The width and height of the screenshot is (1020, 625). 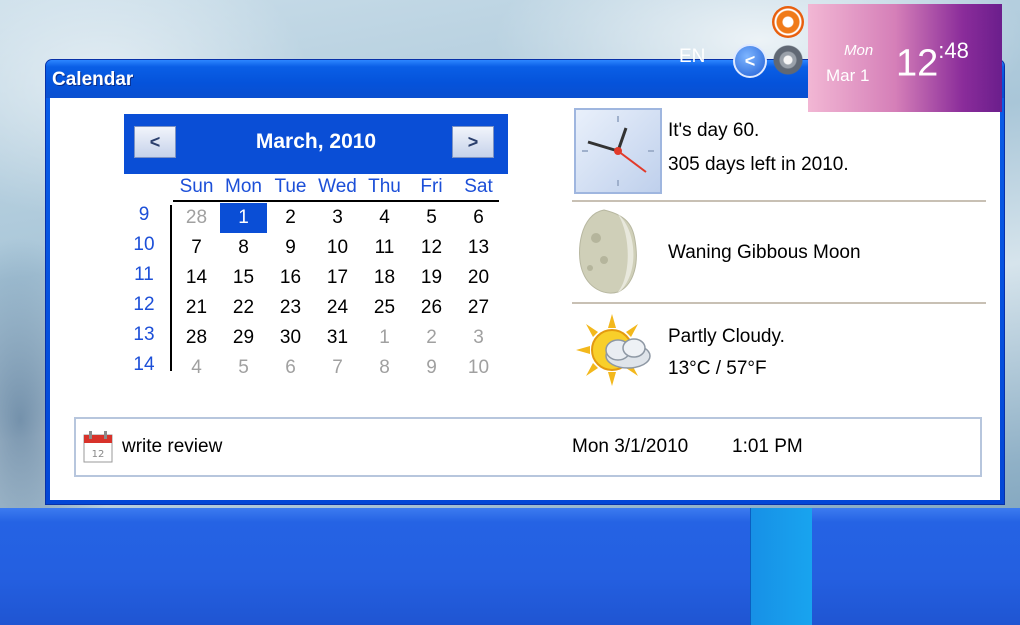 What do you see at coordinates (692, 57) in the screenshot?
I see `language-indicator: EN` at bounding box center [692, 57].